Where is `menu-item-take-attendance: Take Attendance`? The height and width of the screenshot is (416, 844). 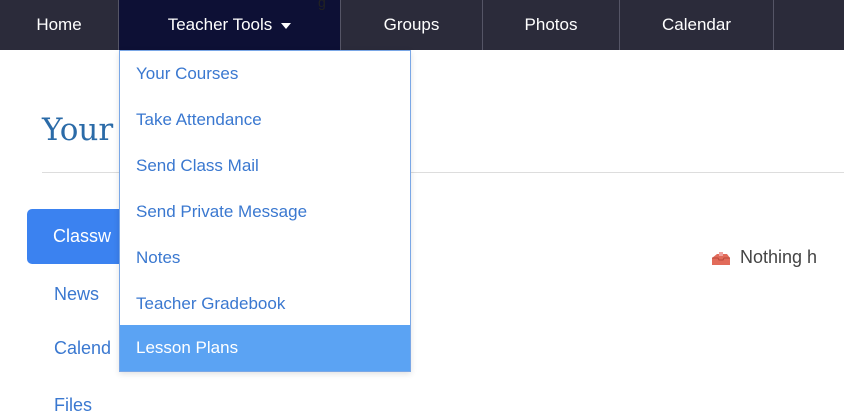 menu-item-take-attendance: Take Attendance is located at coordinates (265, 120).